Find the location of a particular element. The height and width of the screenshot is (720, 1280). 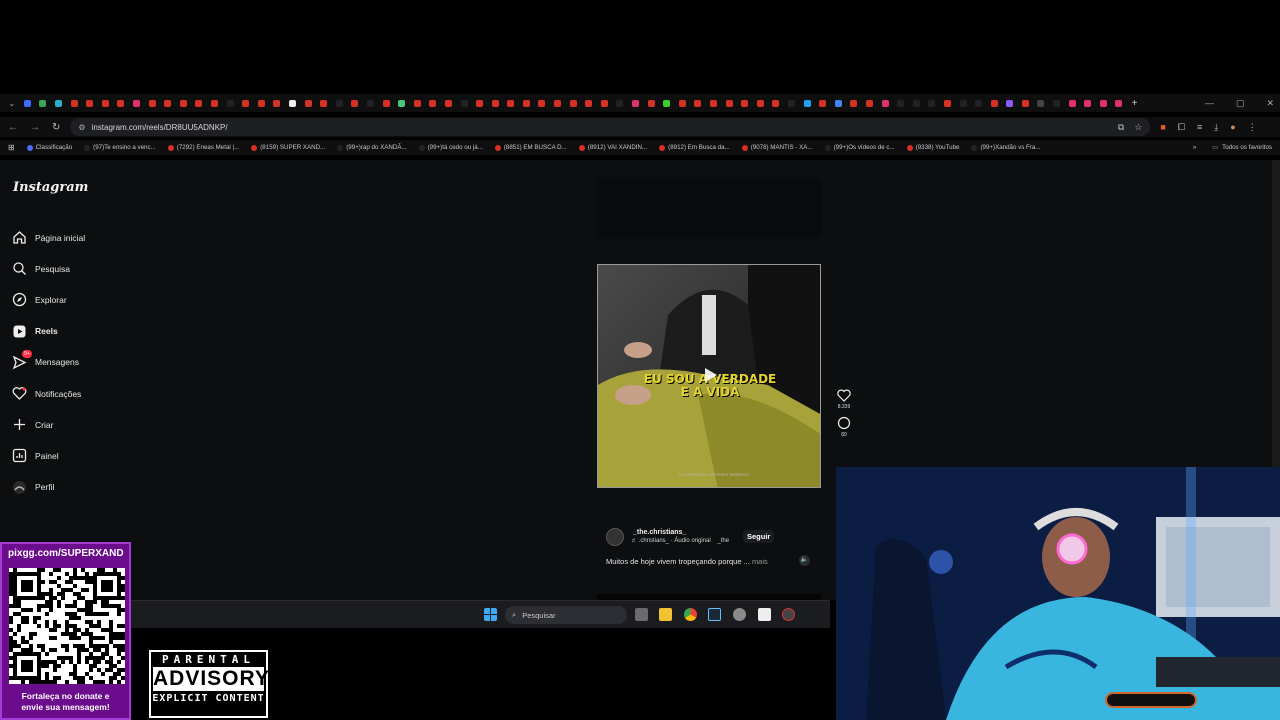

extensions-puzzle-icon: ⧠ is located at coordinates (1181, 127).